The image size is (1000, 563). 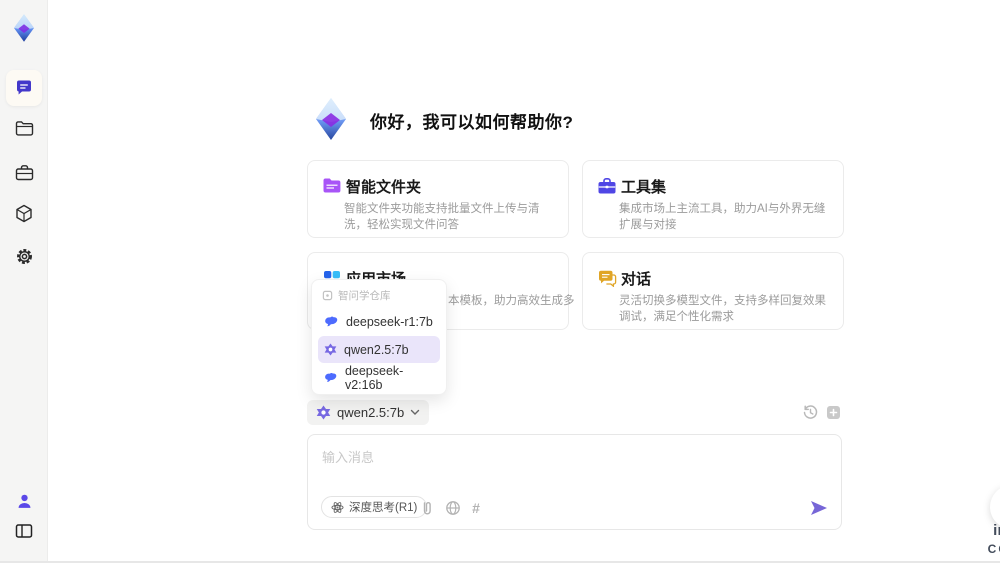 I want to click on plus-square-icon, so click(x=833, y=412).